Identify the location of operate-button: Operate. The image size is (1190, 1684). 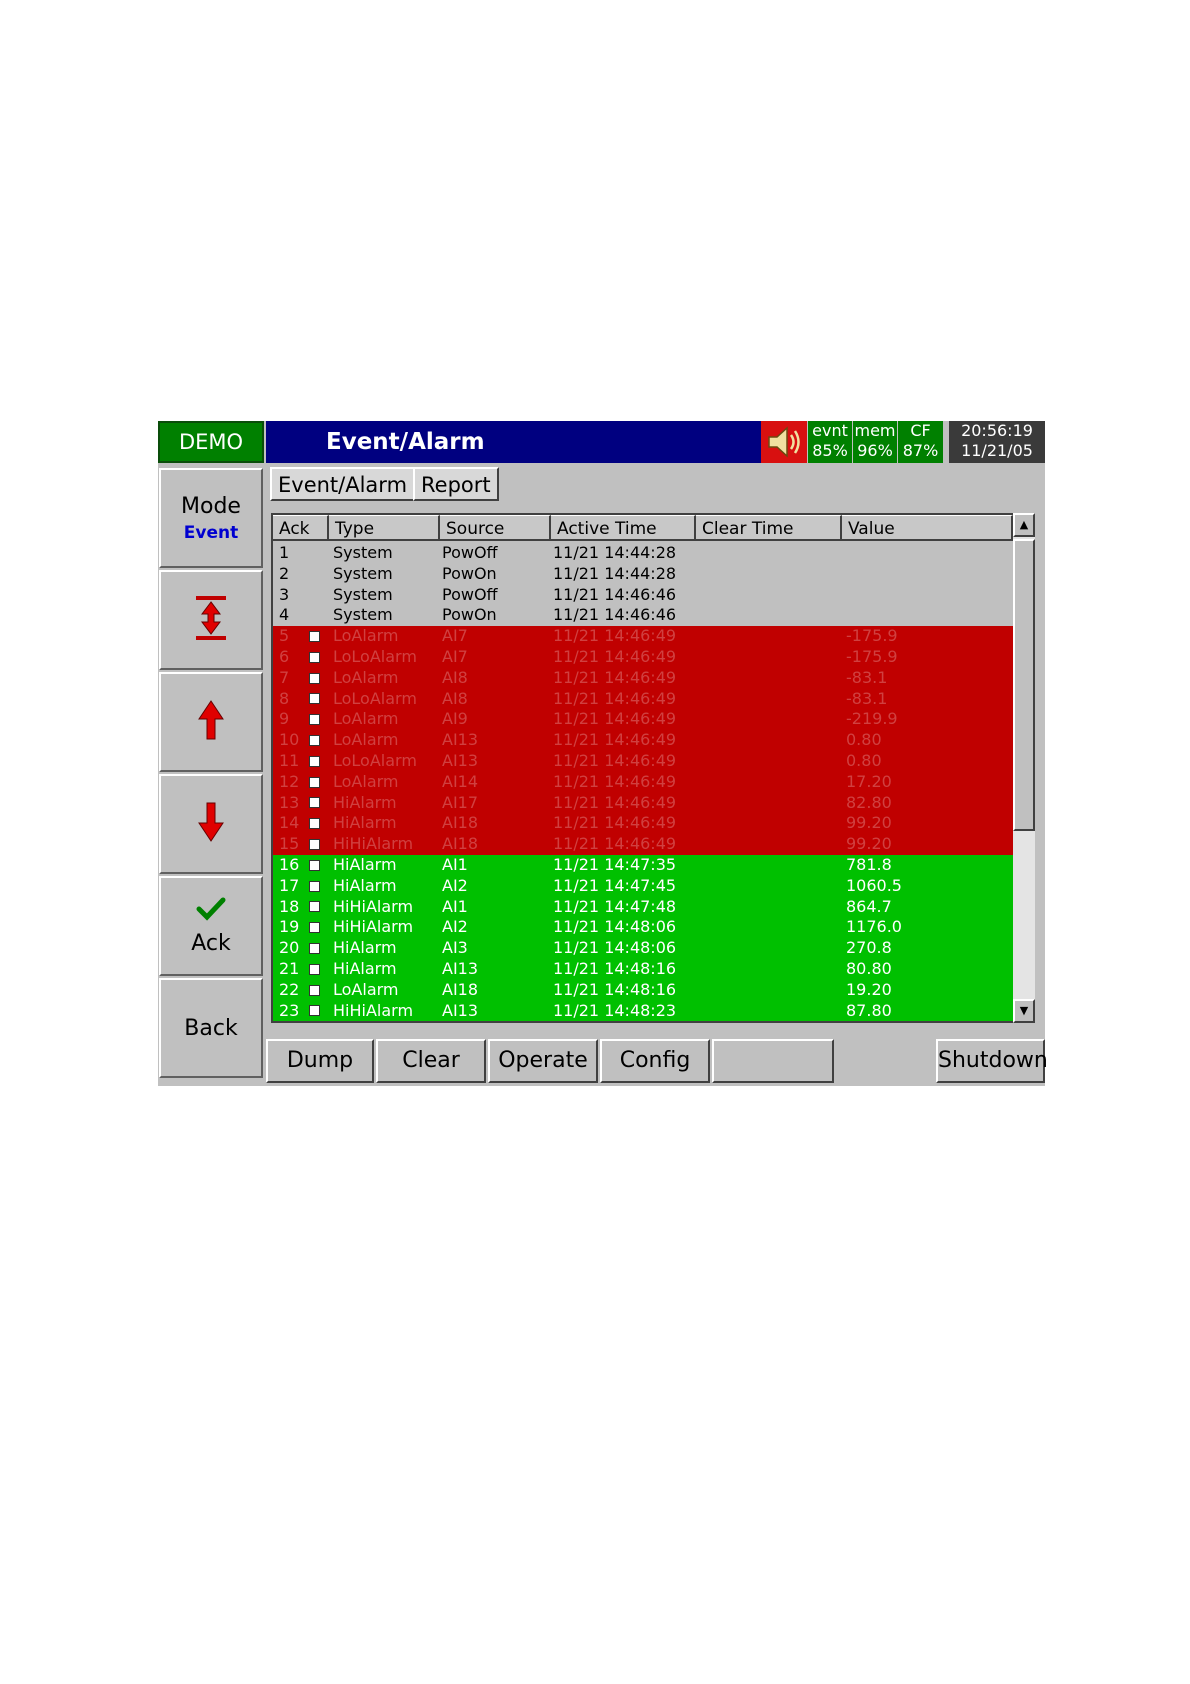
(543, 1061).